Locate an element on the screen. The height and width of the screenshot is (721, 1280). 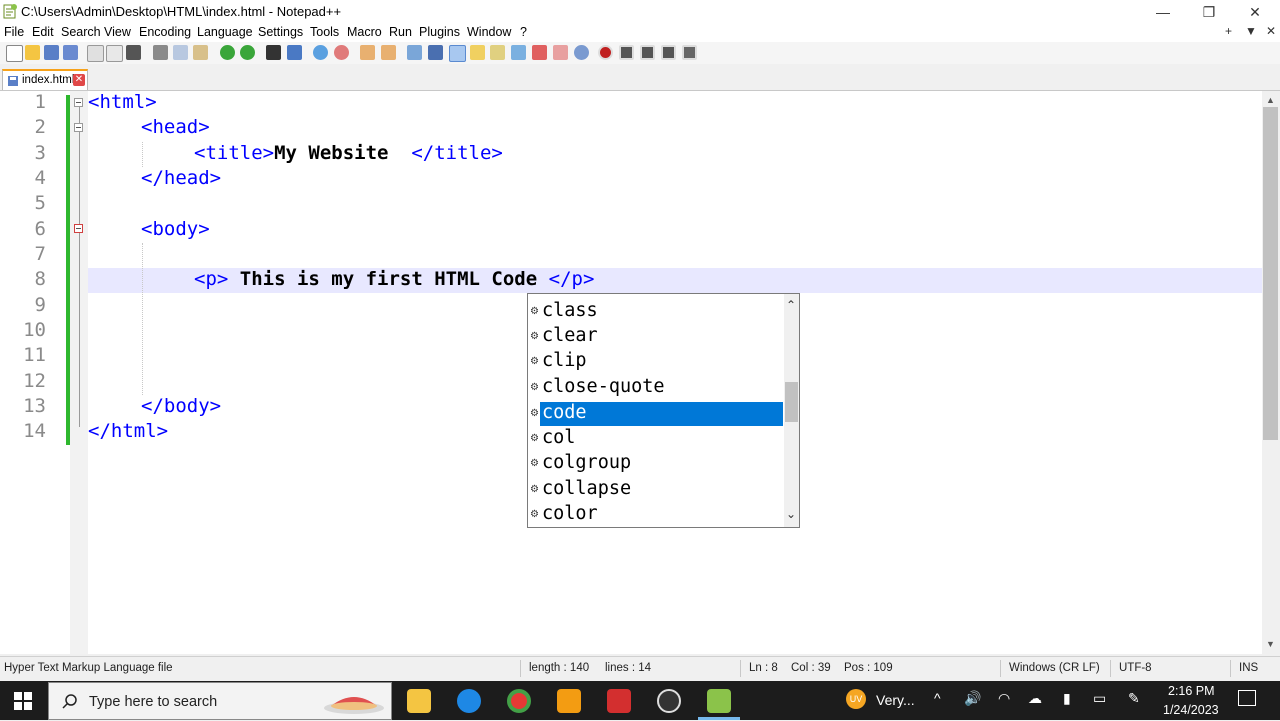
close-document-icon: ✕ is located at coordinates (1271, 31).